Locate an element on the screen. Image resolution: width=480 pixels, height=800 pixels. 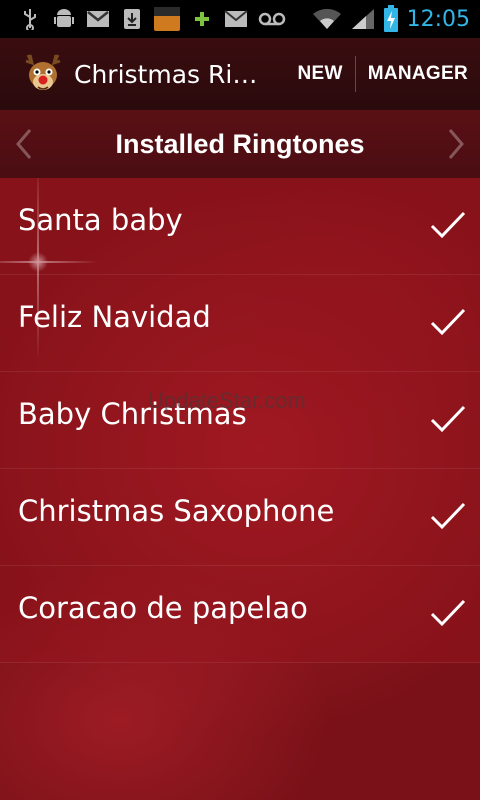
list-item: Baby Christmas is located at coordinates (240, 420).